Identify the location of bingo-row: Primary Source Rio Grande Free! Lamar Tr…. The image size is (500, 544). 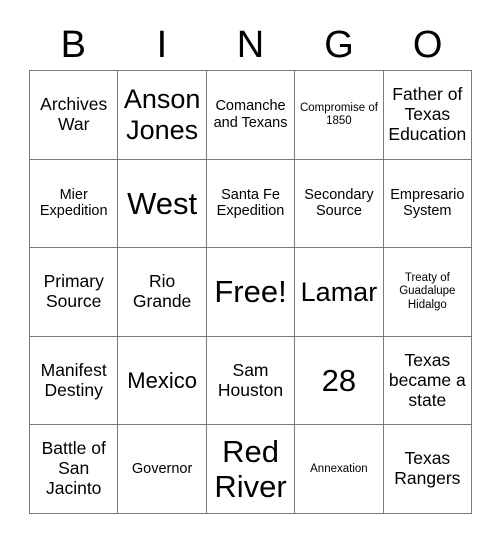
(251, 292).